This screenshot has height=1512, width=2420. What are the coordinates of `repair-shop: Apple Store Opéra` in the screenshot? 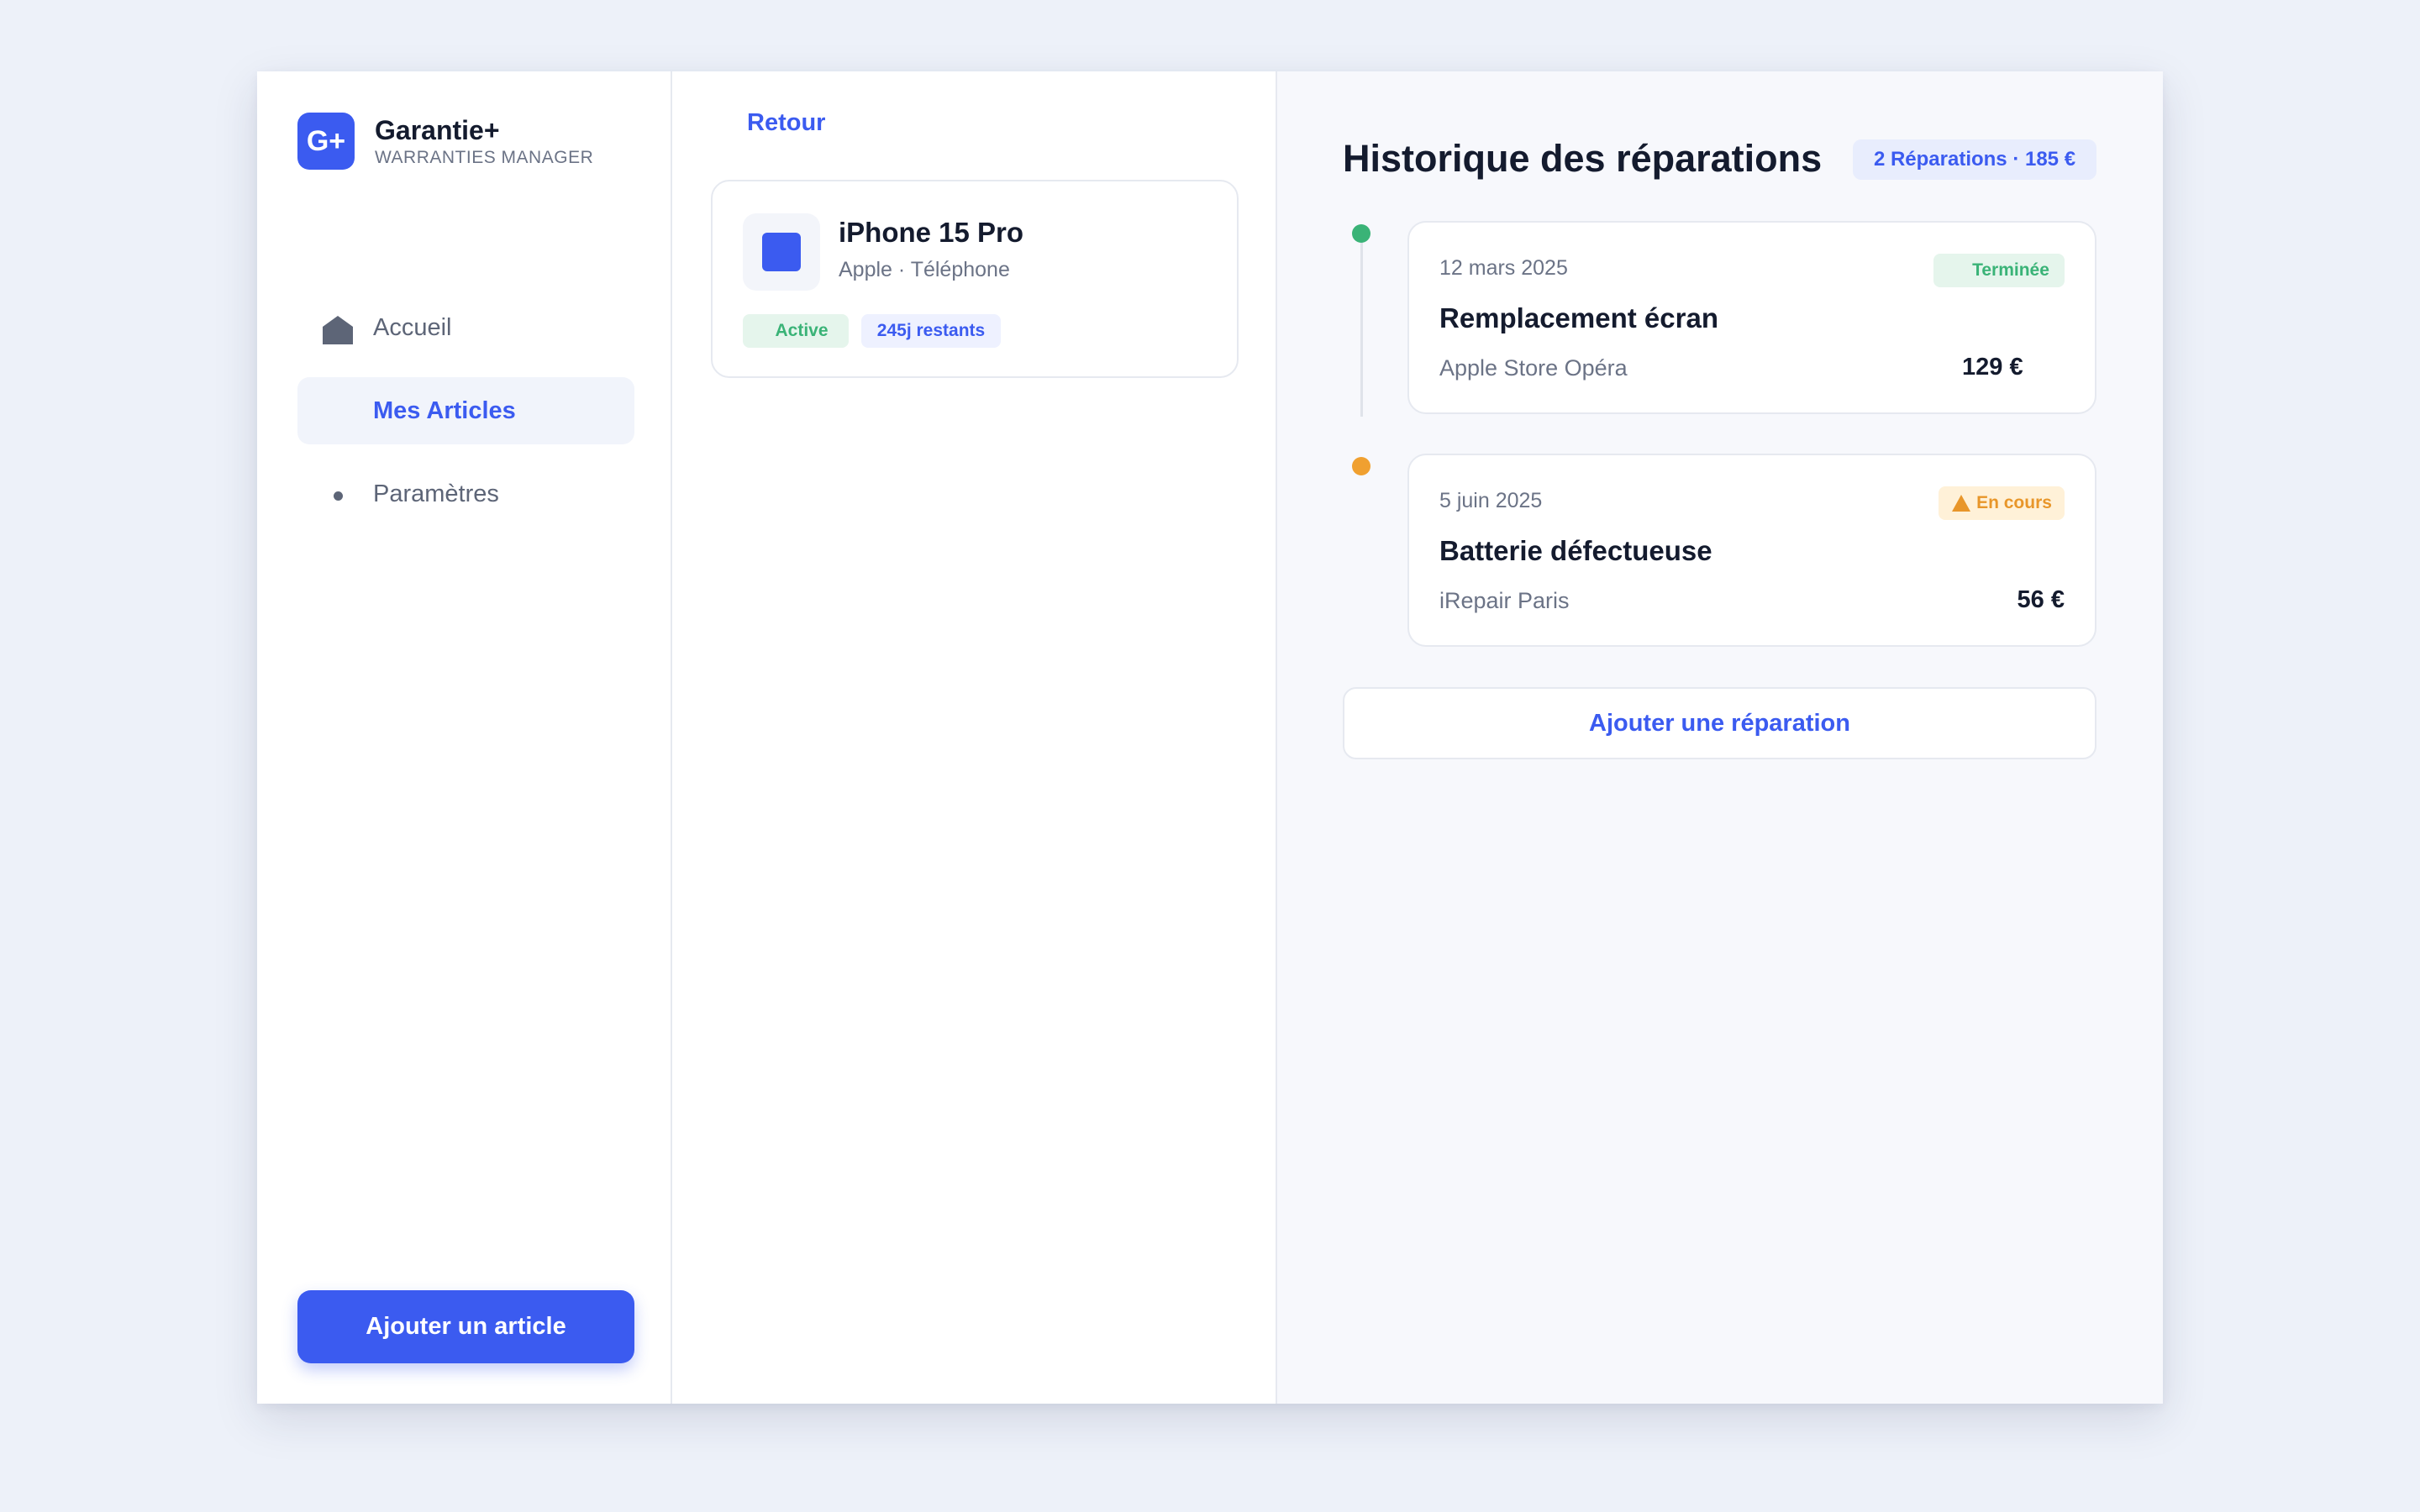 It's located at (1533, 368).